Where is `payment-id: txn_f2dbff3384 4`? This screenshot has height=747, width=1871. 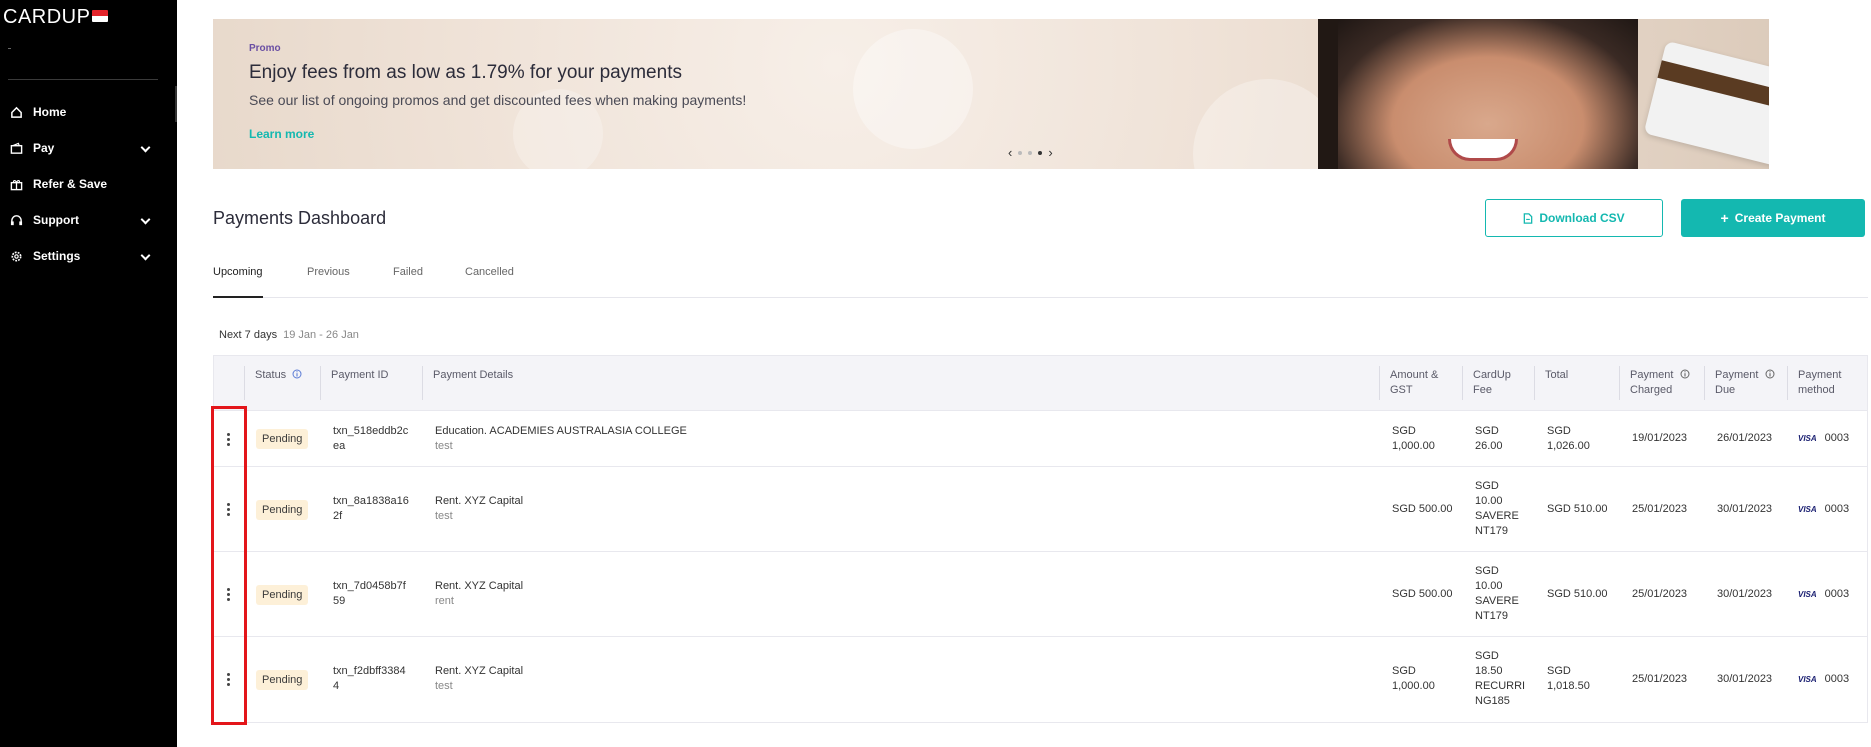
payment-id: txn_f2dbff3384 4 is located at coordinates (369, 678).